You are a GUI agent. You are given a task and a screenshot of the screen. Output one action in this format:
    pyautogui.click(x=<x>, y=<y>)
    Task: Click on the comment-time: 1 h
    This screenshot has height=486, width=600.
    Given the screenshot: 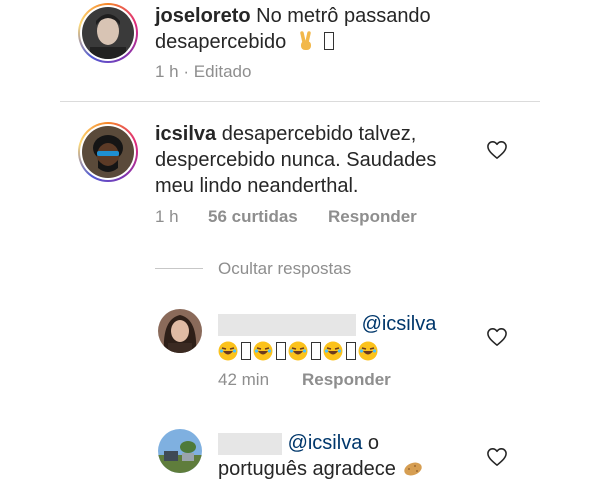 What is the action you would take?
    pyautogui.click(x=167, y=216)
    